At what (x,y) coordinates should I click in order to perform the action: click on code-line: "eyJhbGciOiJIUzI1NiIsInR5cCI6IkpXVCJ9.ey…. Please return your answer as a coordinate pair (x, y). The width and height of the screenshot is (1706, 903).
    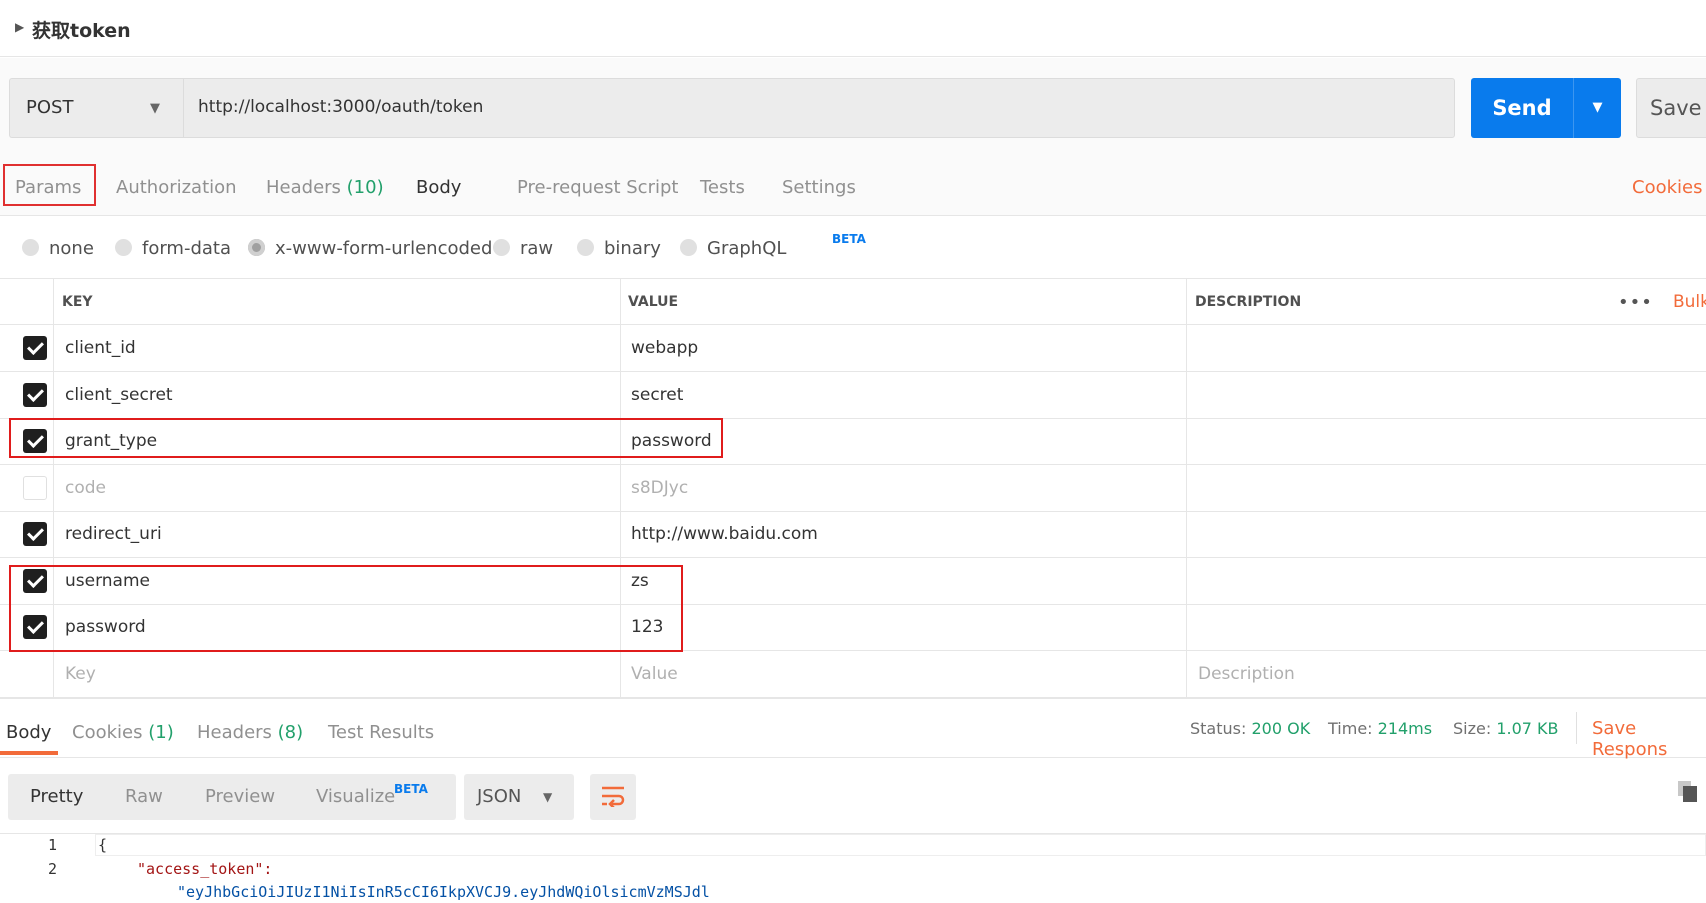
    Looking at the image, I should click on (443, 892).